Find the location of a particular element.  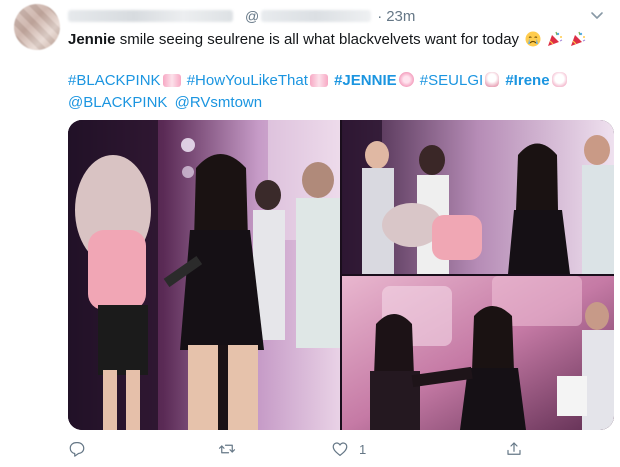

irene-hashflag-icon is located at coordinates (559, 79).